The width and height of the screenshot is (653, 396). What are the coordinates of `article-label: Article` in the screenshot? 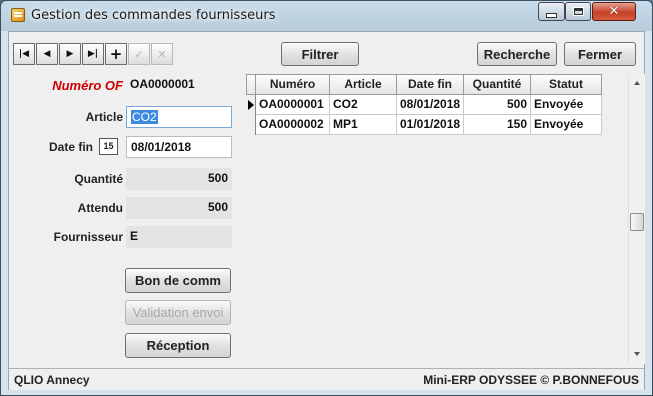 It's located at (104, 117).